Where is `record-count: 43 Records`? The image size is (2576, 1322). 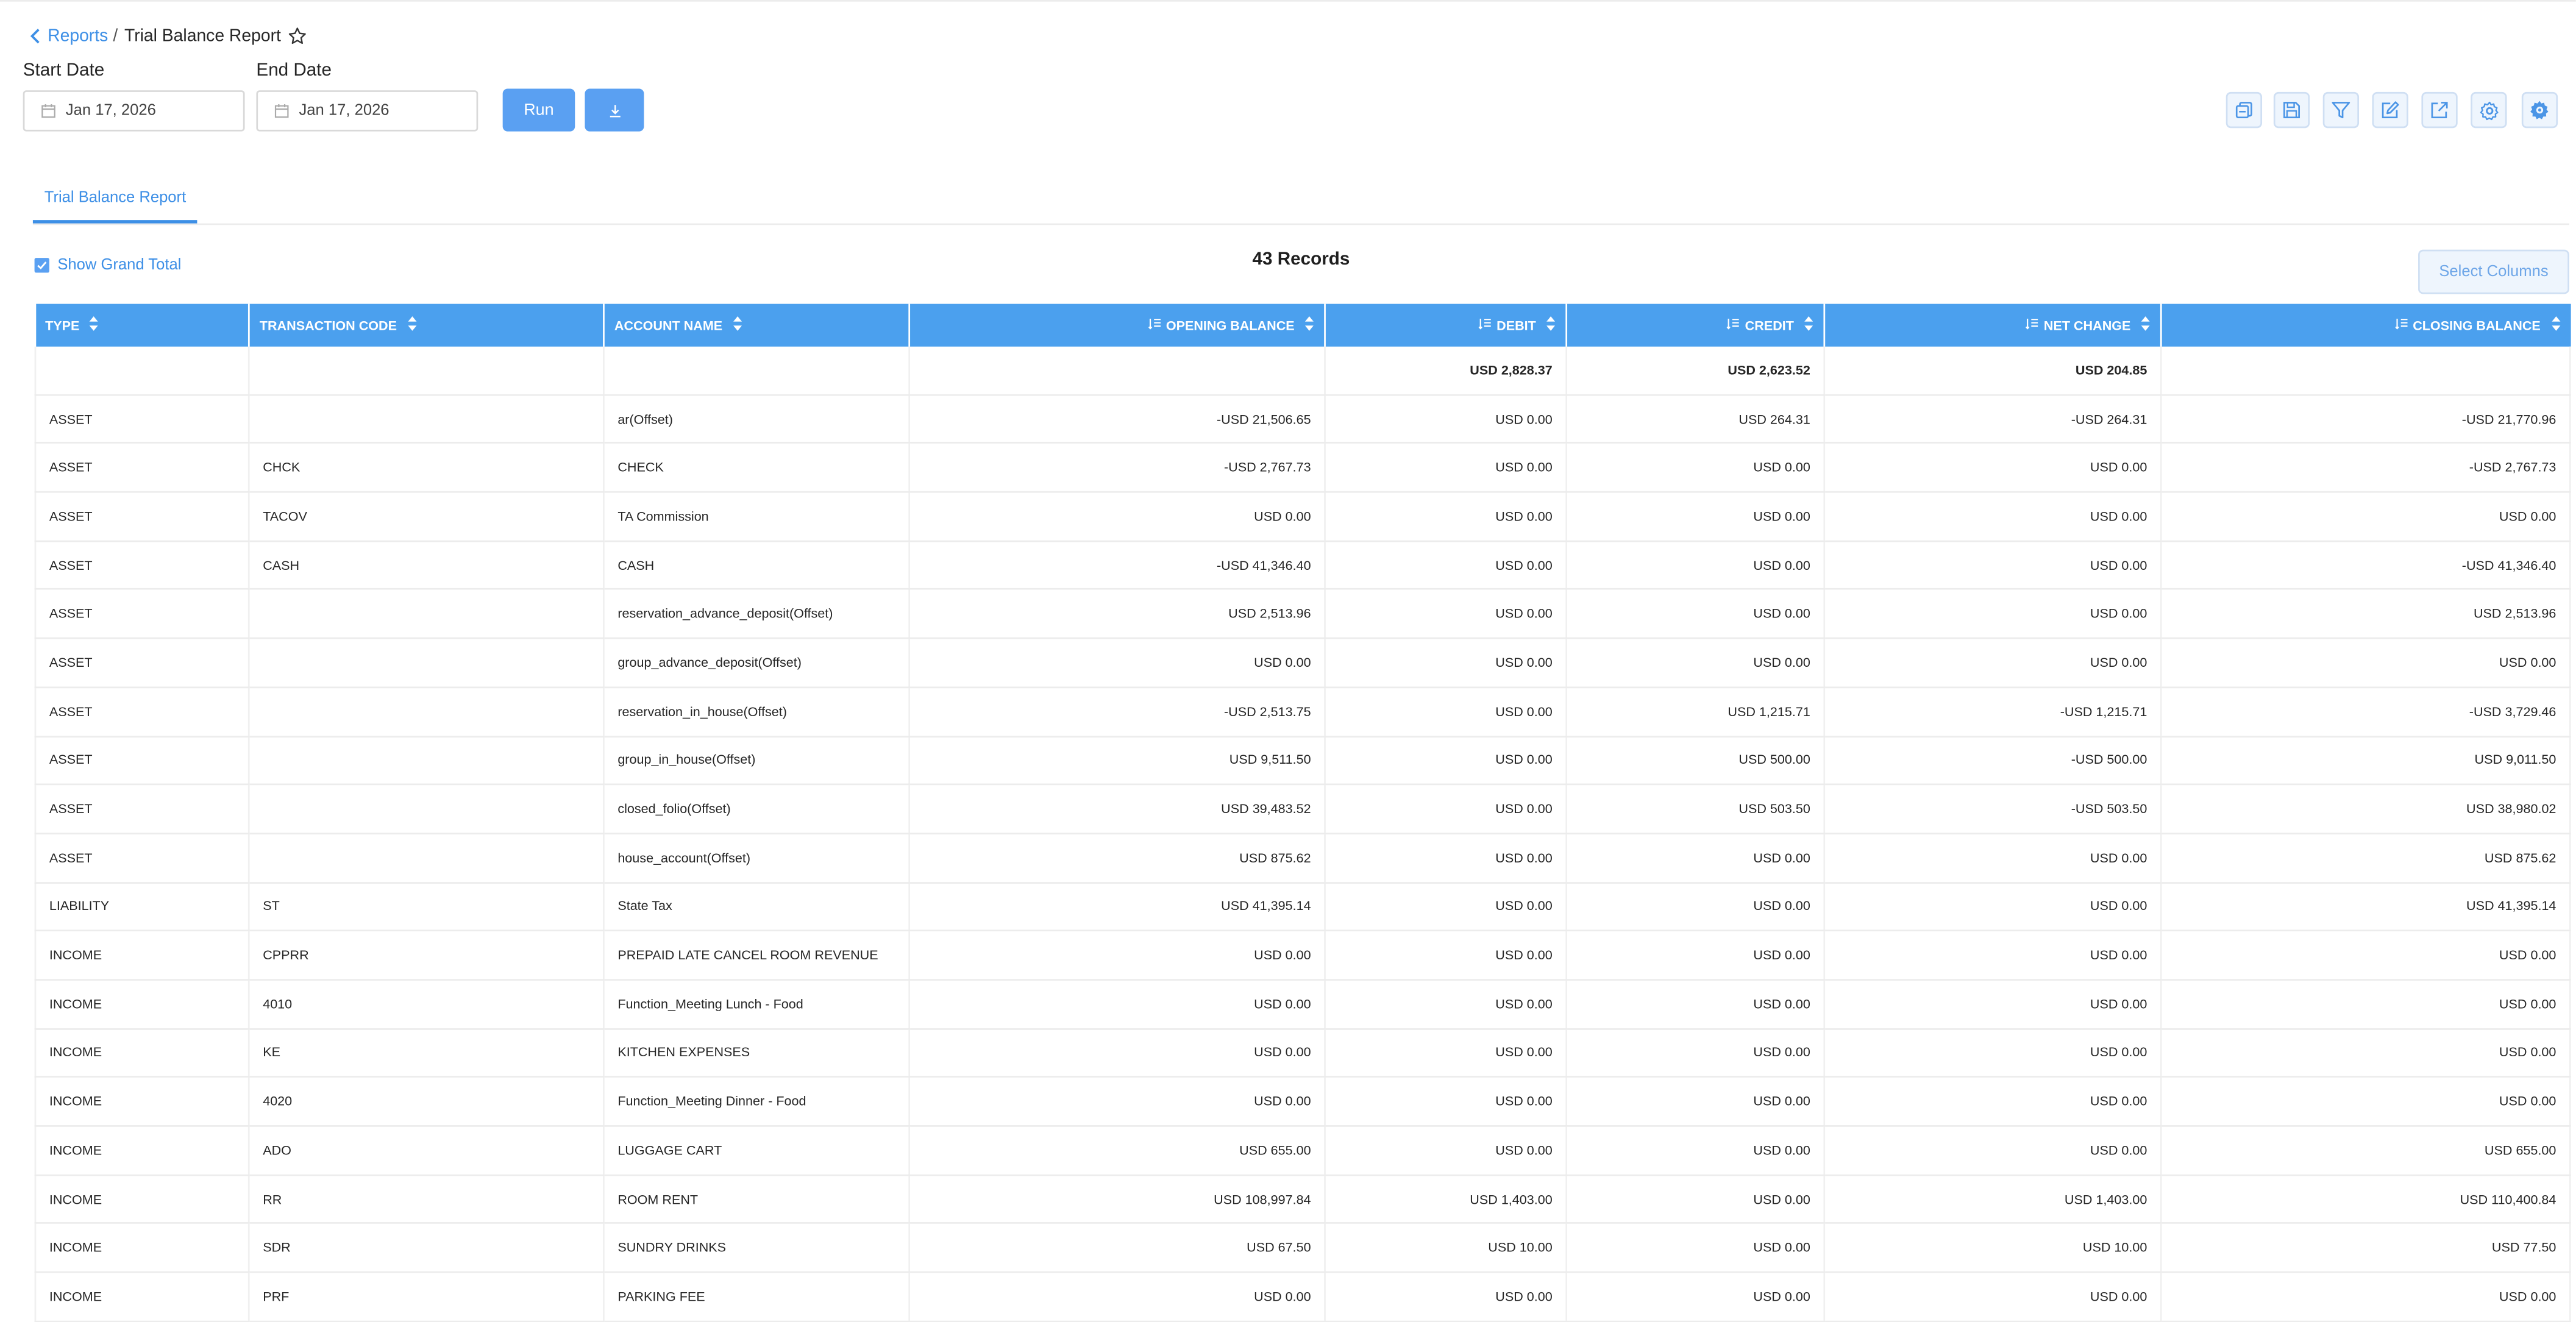 record-count: 43 Records is located at coordinates (1301, 259).